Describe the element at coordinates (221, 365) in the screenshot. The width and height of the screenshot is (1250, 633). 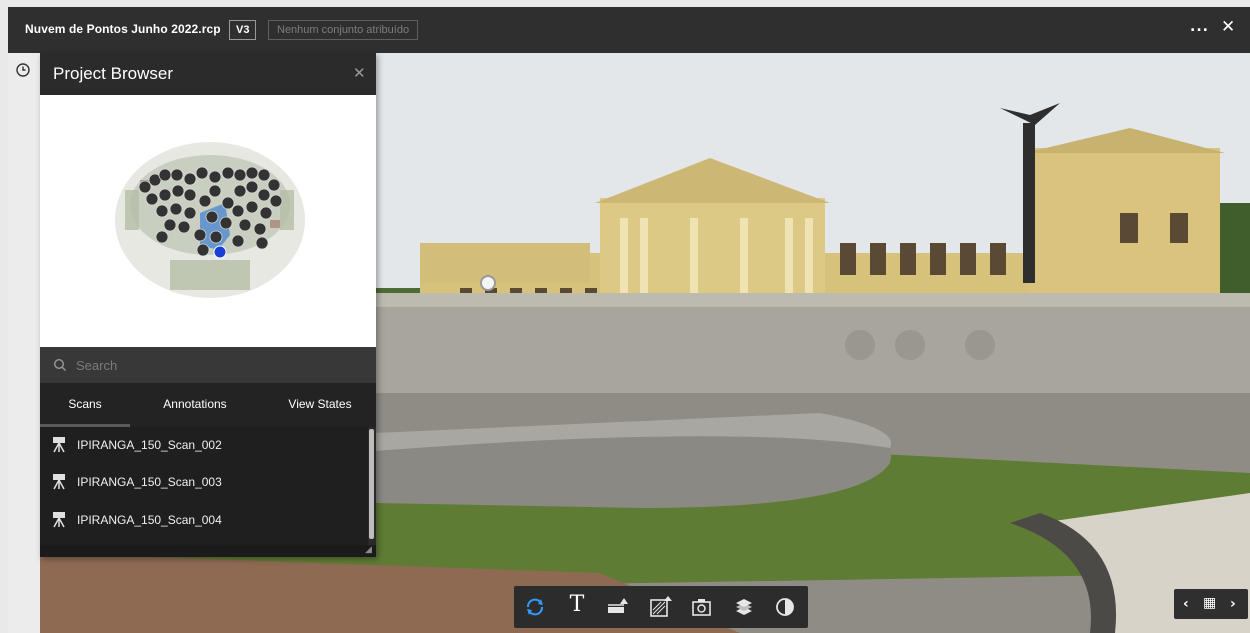
I see `search-input` at that location.